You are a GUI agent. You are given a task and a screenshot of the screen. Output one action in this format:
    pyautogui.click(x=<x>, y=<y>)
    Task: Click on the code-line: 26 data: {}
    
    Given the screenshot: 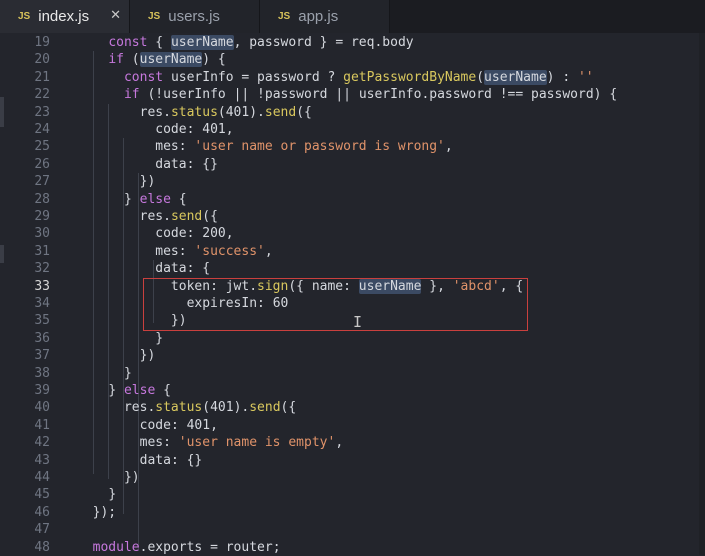 What is the action you would take?
    pyautogui.click(x=352, y=164)
    